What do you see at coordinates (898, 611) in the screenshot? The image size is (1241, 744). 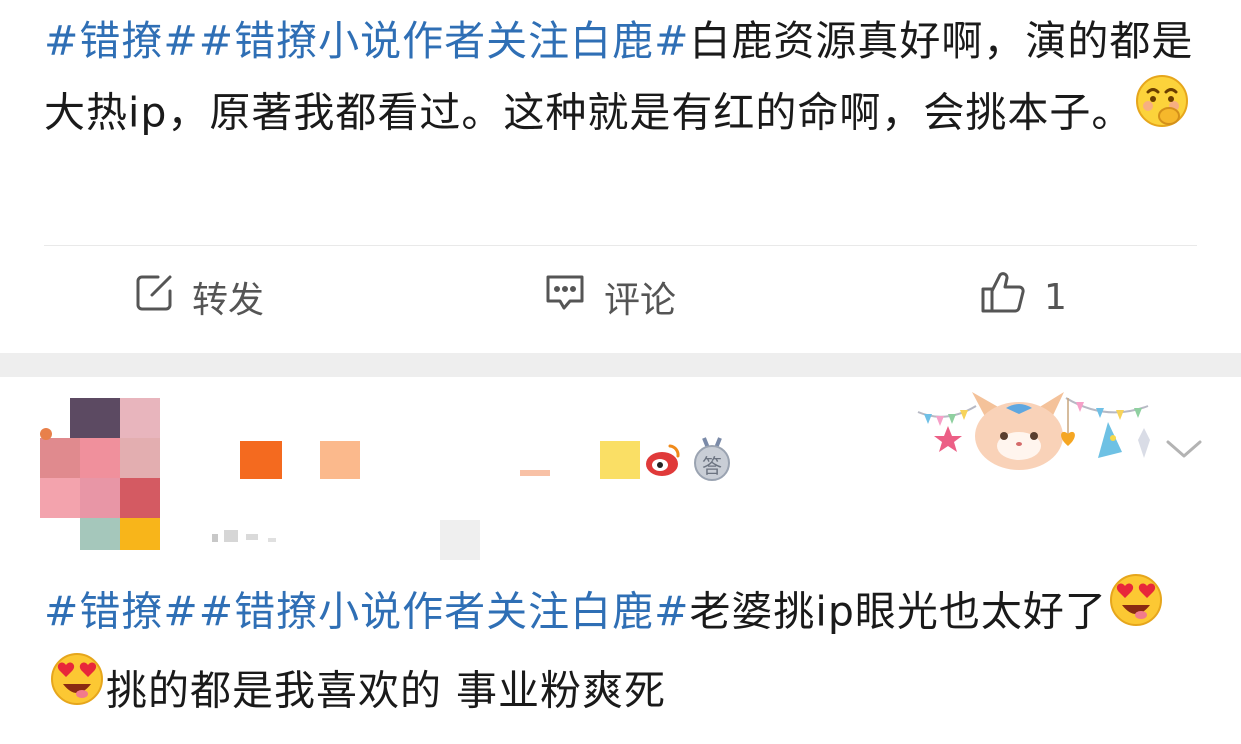 I see `post-body-text: 老婆挑ip眼光也太好了` at bounding box center [898, 611].